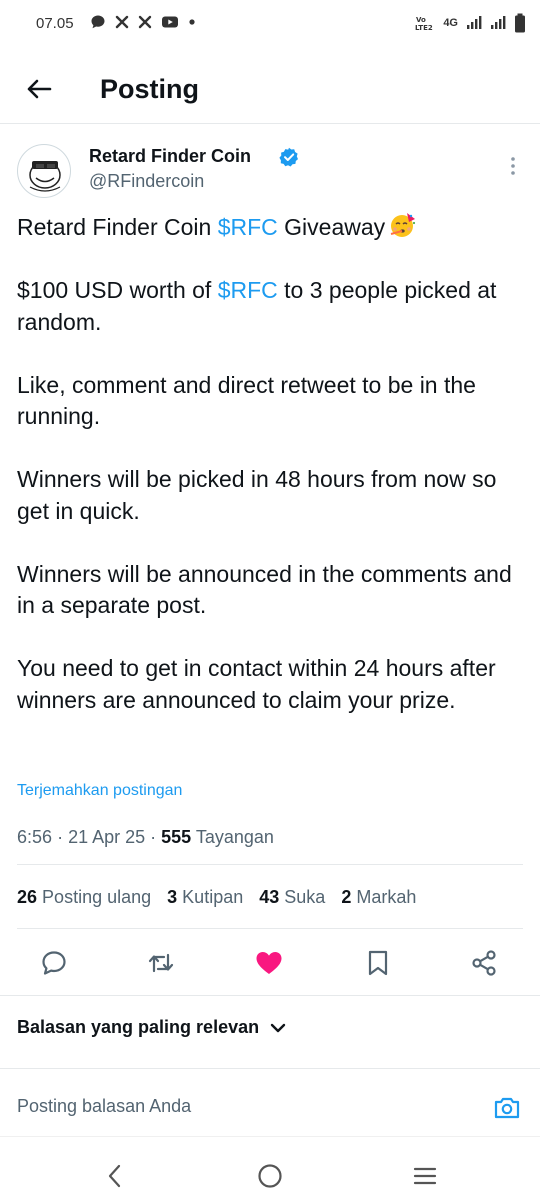  I want to click on views-label: Tayangan, so click(234, 837).